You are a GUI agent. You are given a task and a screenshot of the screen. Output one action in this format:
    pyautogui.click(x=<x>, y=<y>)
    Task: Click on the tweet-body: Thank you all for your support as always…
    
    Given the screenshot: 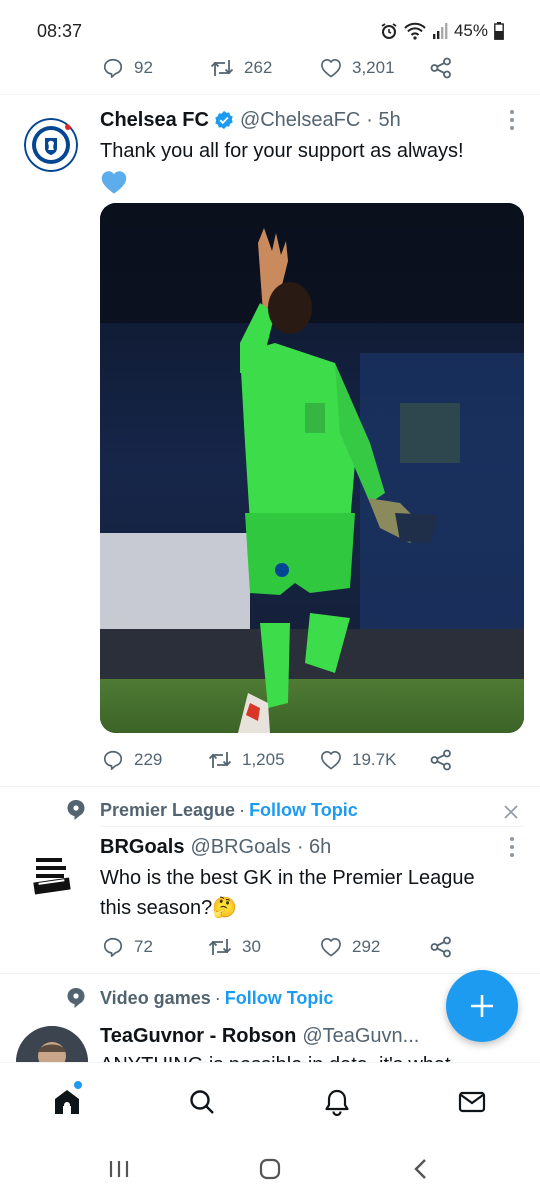 What is the action you would take?
    pyautogui.click(x=282, y=151)
    